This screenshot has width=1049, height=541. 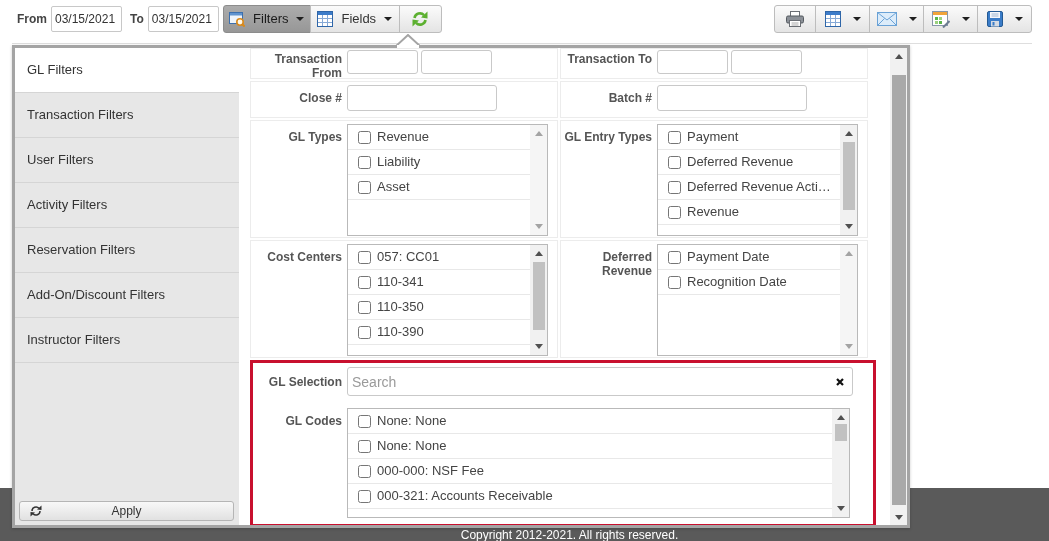 I want to click on magnifier-icon, so click(x=237, y=19).